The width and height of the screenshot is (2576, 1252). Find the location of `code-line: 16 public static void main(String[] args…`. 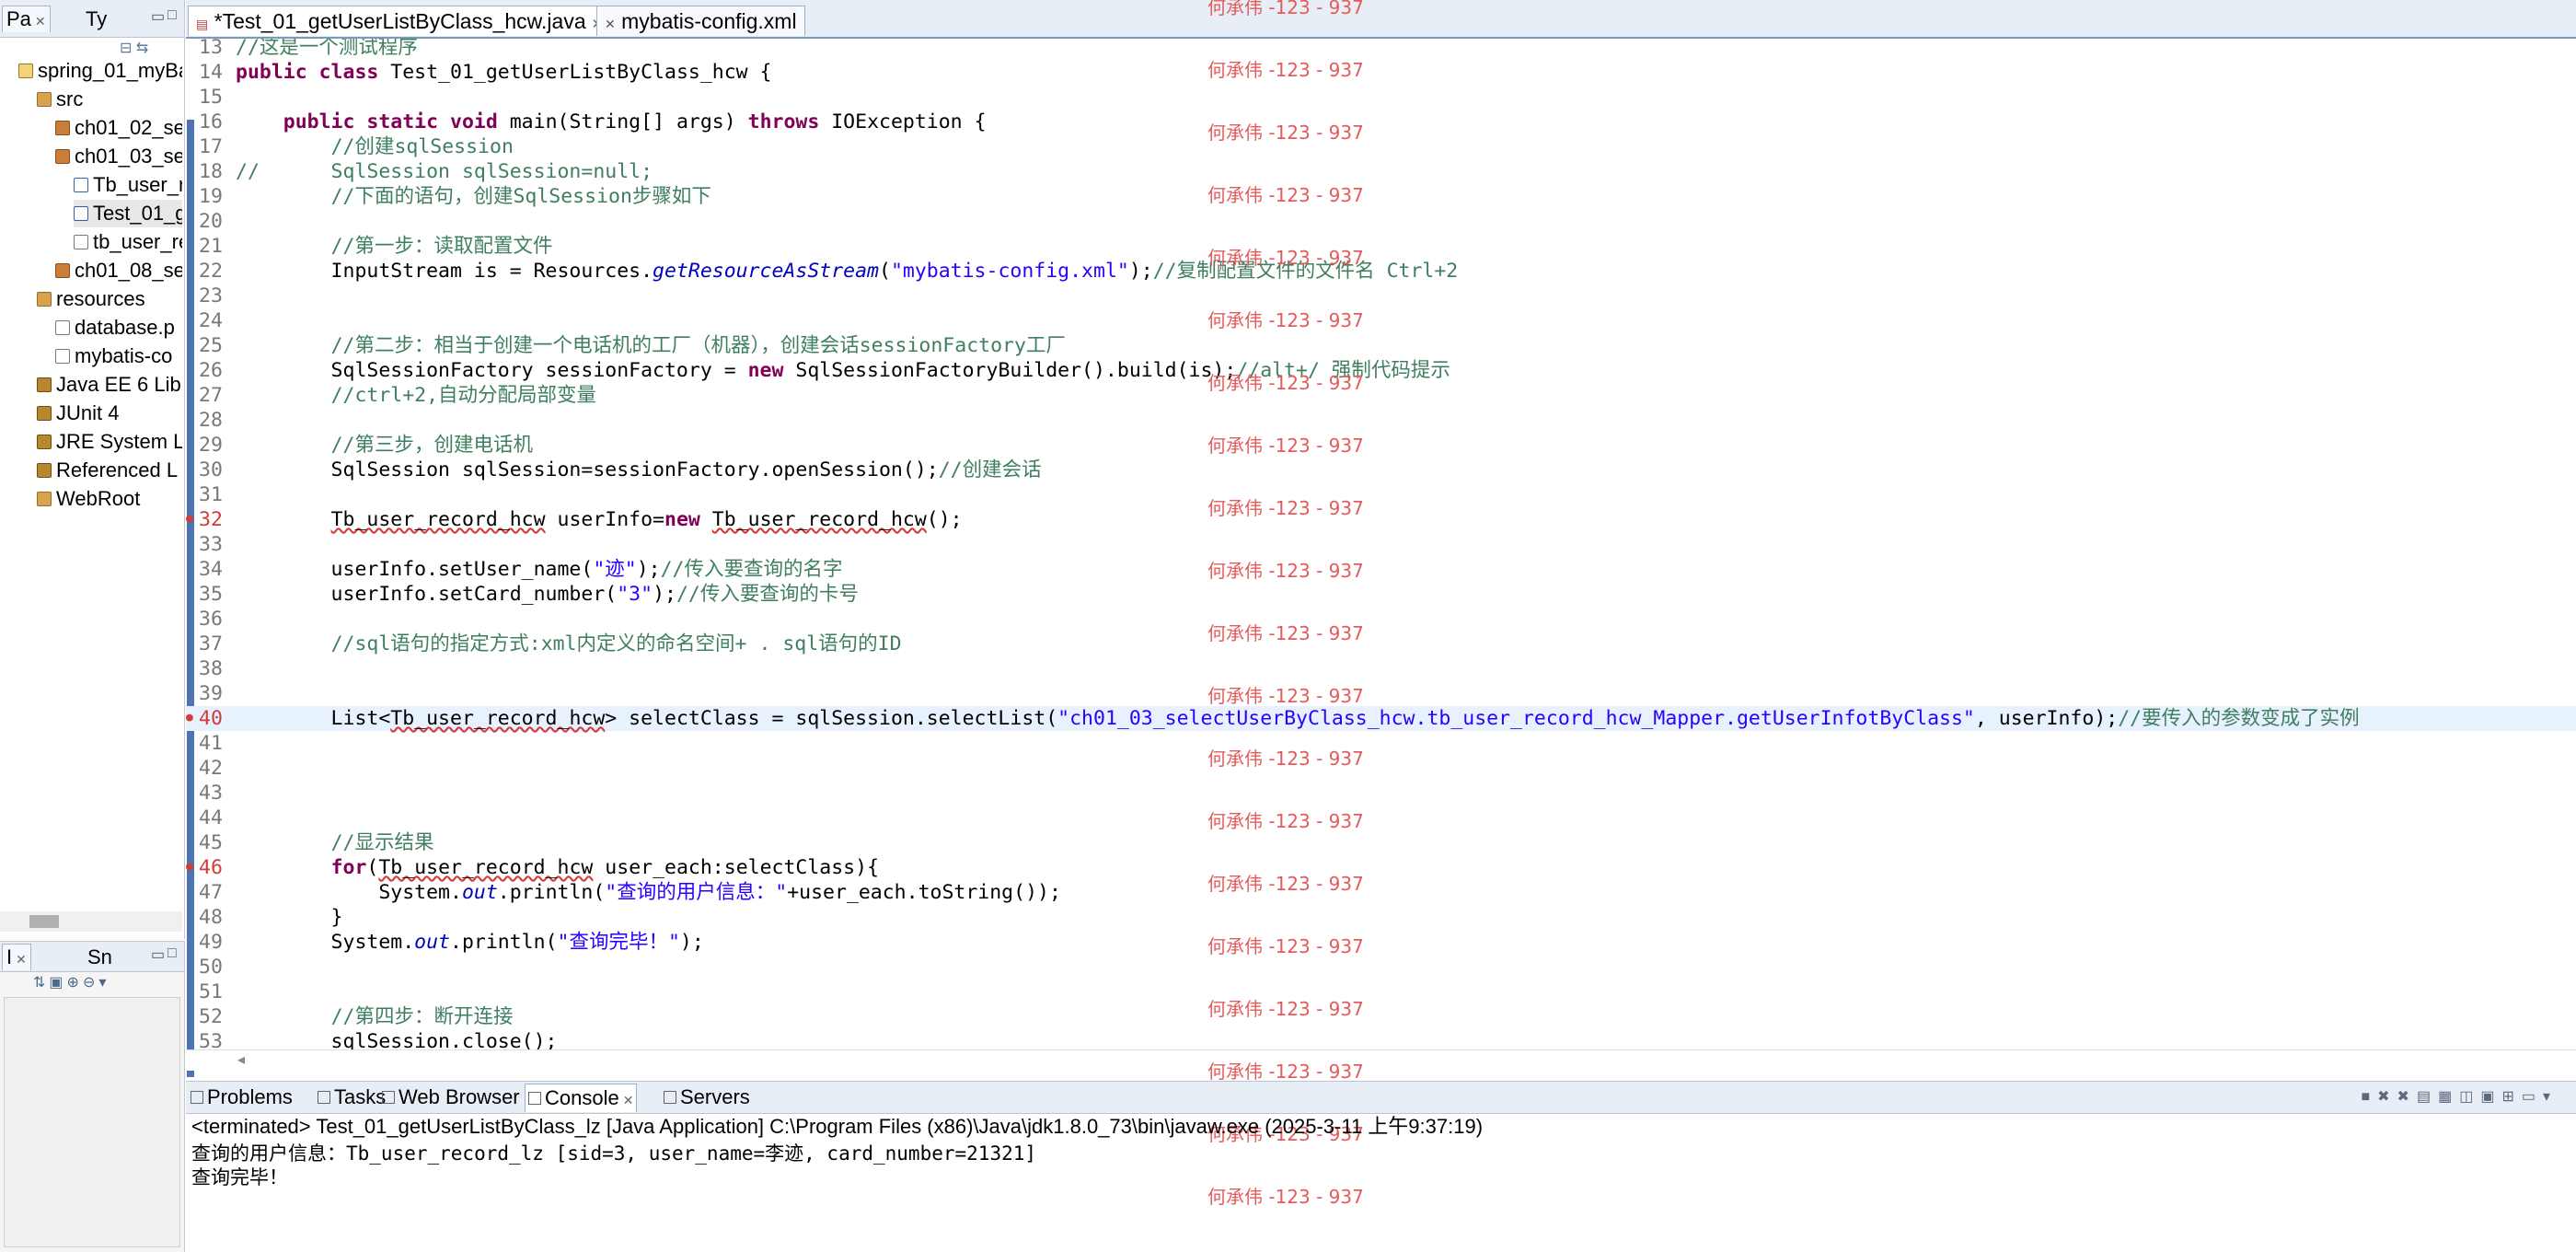

code-line: 16 public static void main(String[] args… is located at coordinates (1381, 122).